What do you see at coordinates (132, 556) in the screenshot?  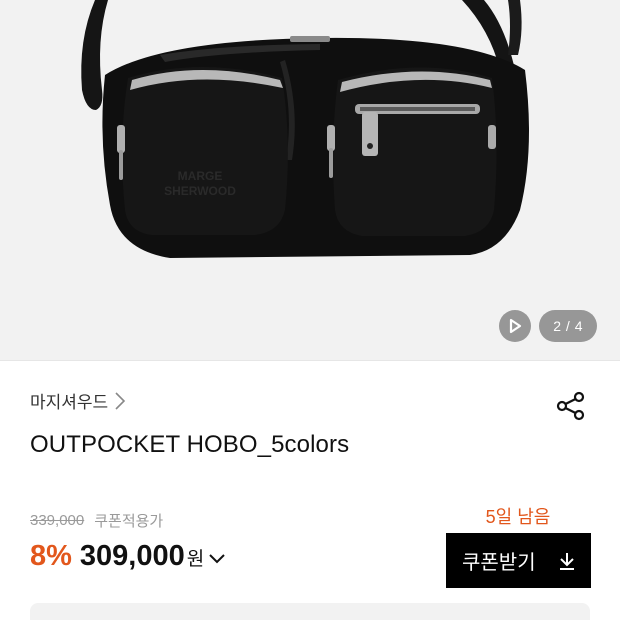 I see `sale-price: 309,000` at bounding box center [132, 556].